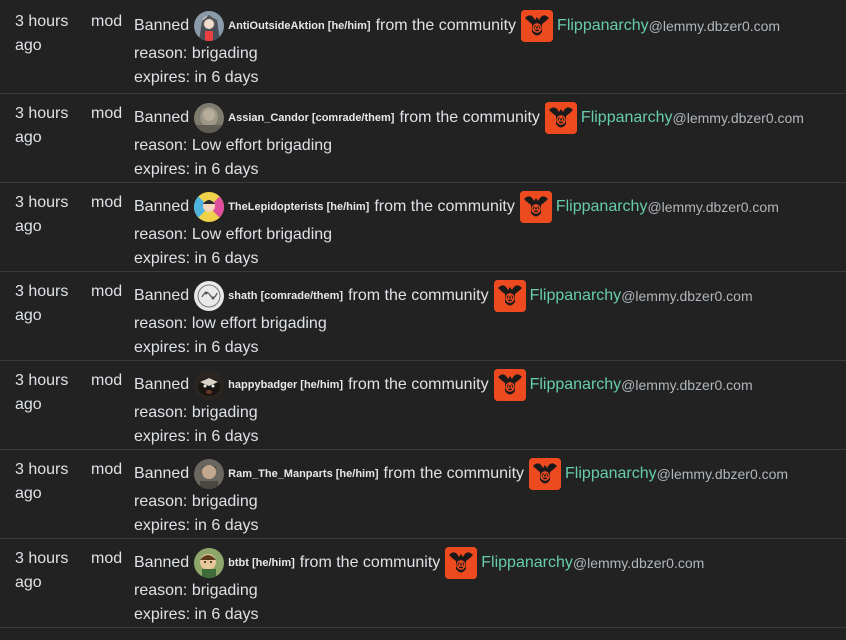  I want to click on username-link: happybadger [he/him], so click(285, 385).